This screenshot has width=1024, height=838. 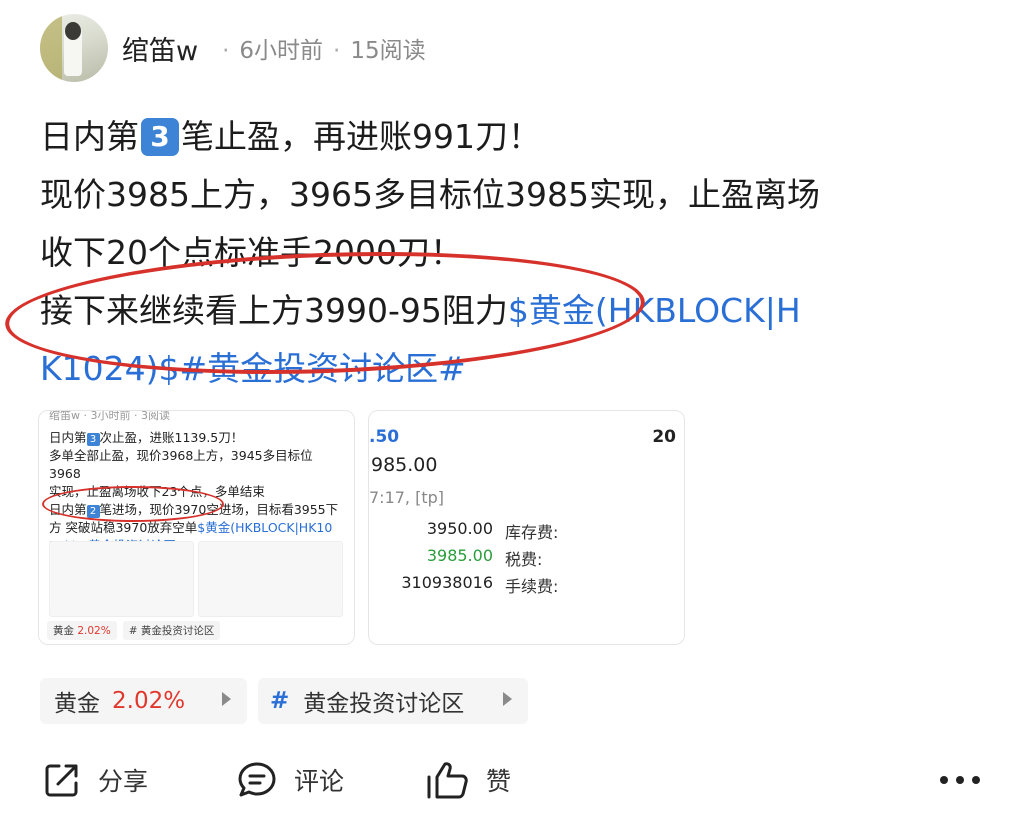 What do you see at coordinates (196, 579) in the screenshot?
I see `nested-thumbnails` at bounding box center [196, 579].